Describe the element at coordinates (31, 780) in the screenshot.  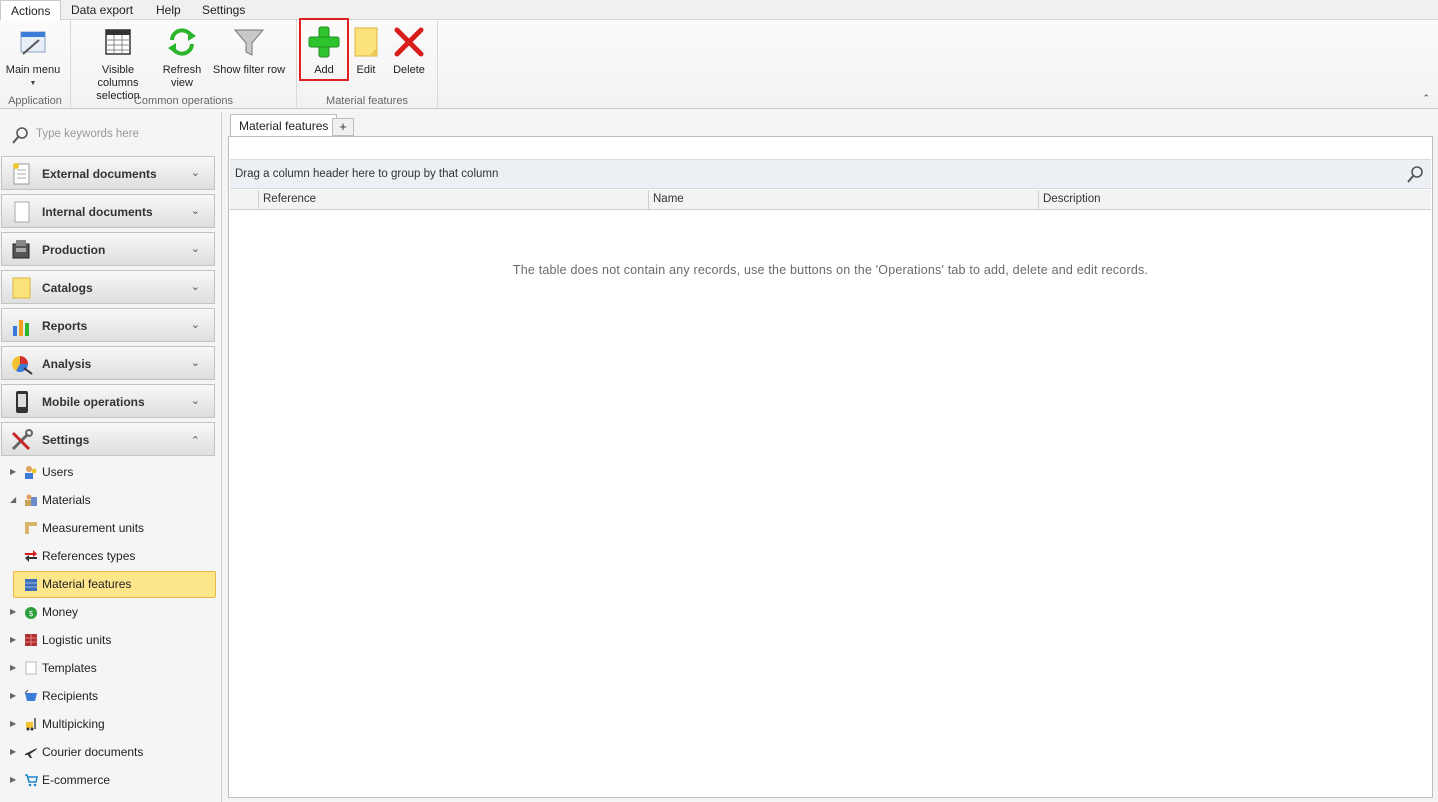
I see `shopping-cart-icon` at that location.